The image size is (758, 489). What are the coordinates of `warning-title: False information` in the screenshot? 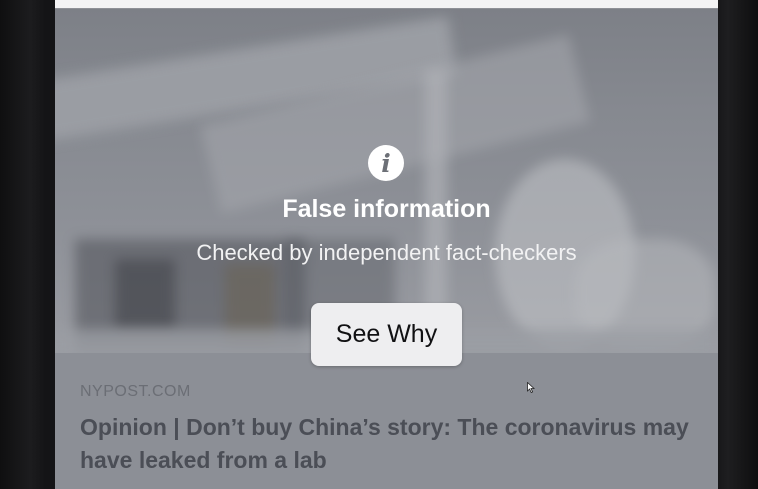 It's located at (386, 209).